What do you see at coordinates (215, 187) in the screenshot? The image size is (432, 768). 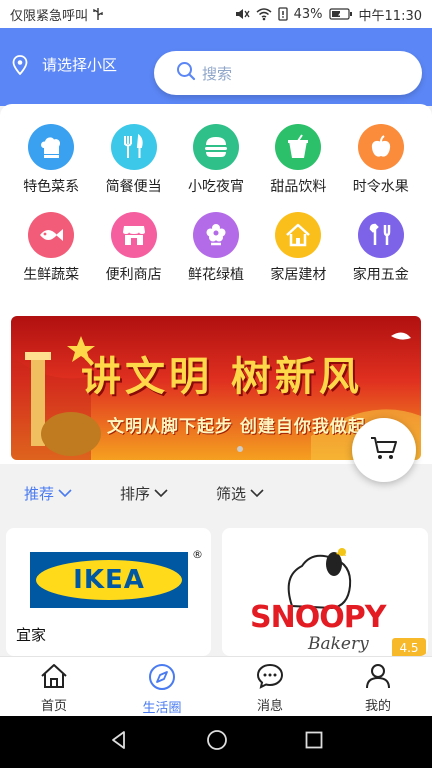 I see `category-label: 小吃夜宵` at bounding box center [215, 187].